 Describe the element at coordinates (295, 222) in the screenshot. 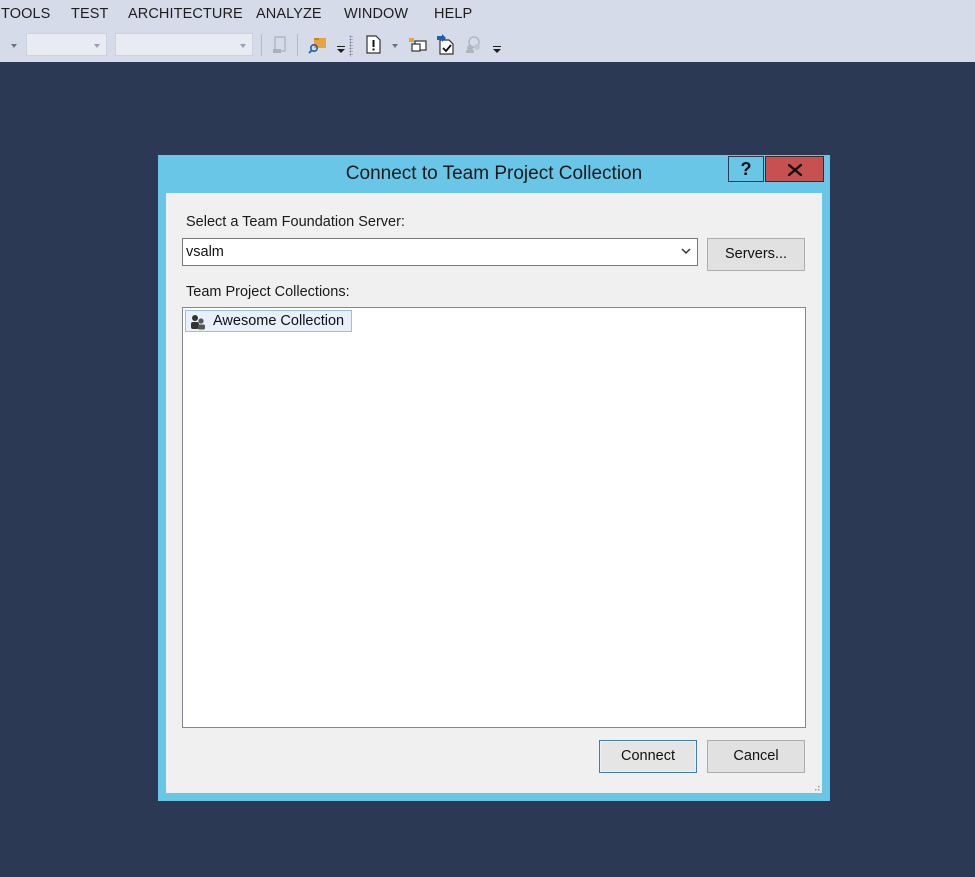

I see `server-label: Select a Team Foundation Server:` at that location.